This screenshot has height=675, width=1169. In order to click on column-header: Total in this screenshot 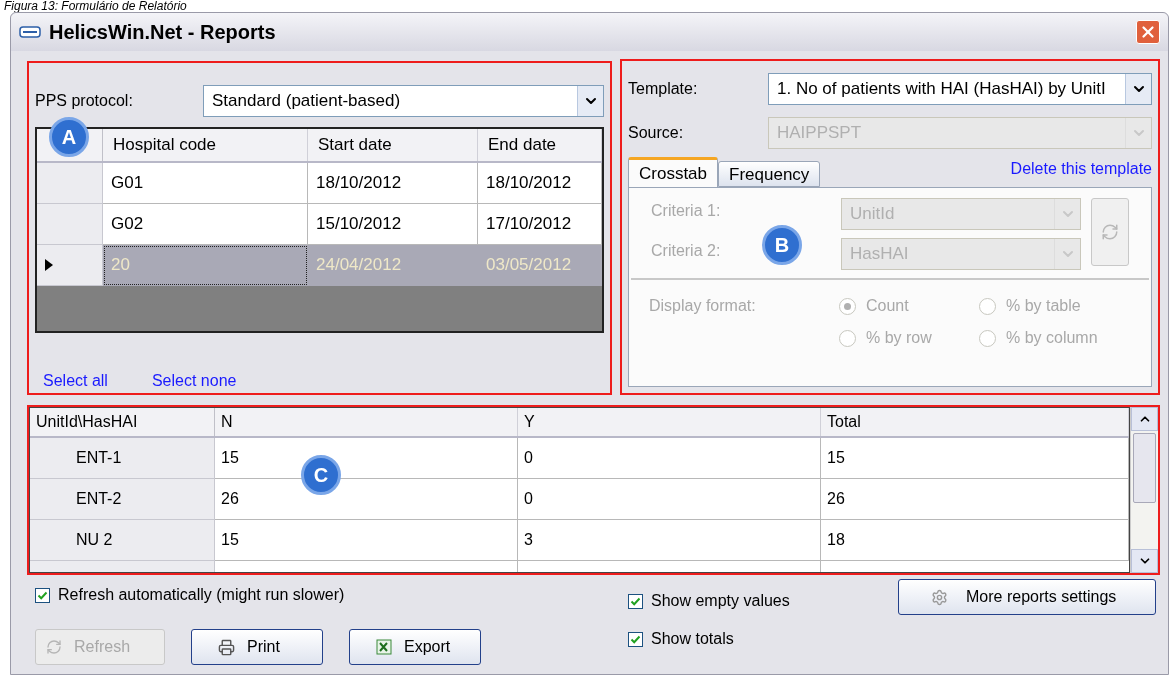, I will do `click(975, 422)`.